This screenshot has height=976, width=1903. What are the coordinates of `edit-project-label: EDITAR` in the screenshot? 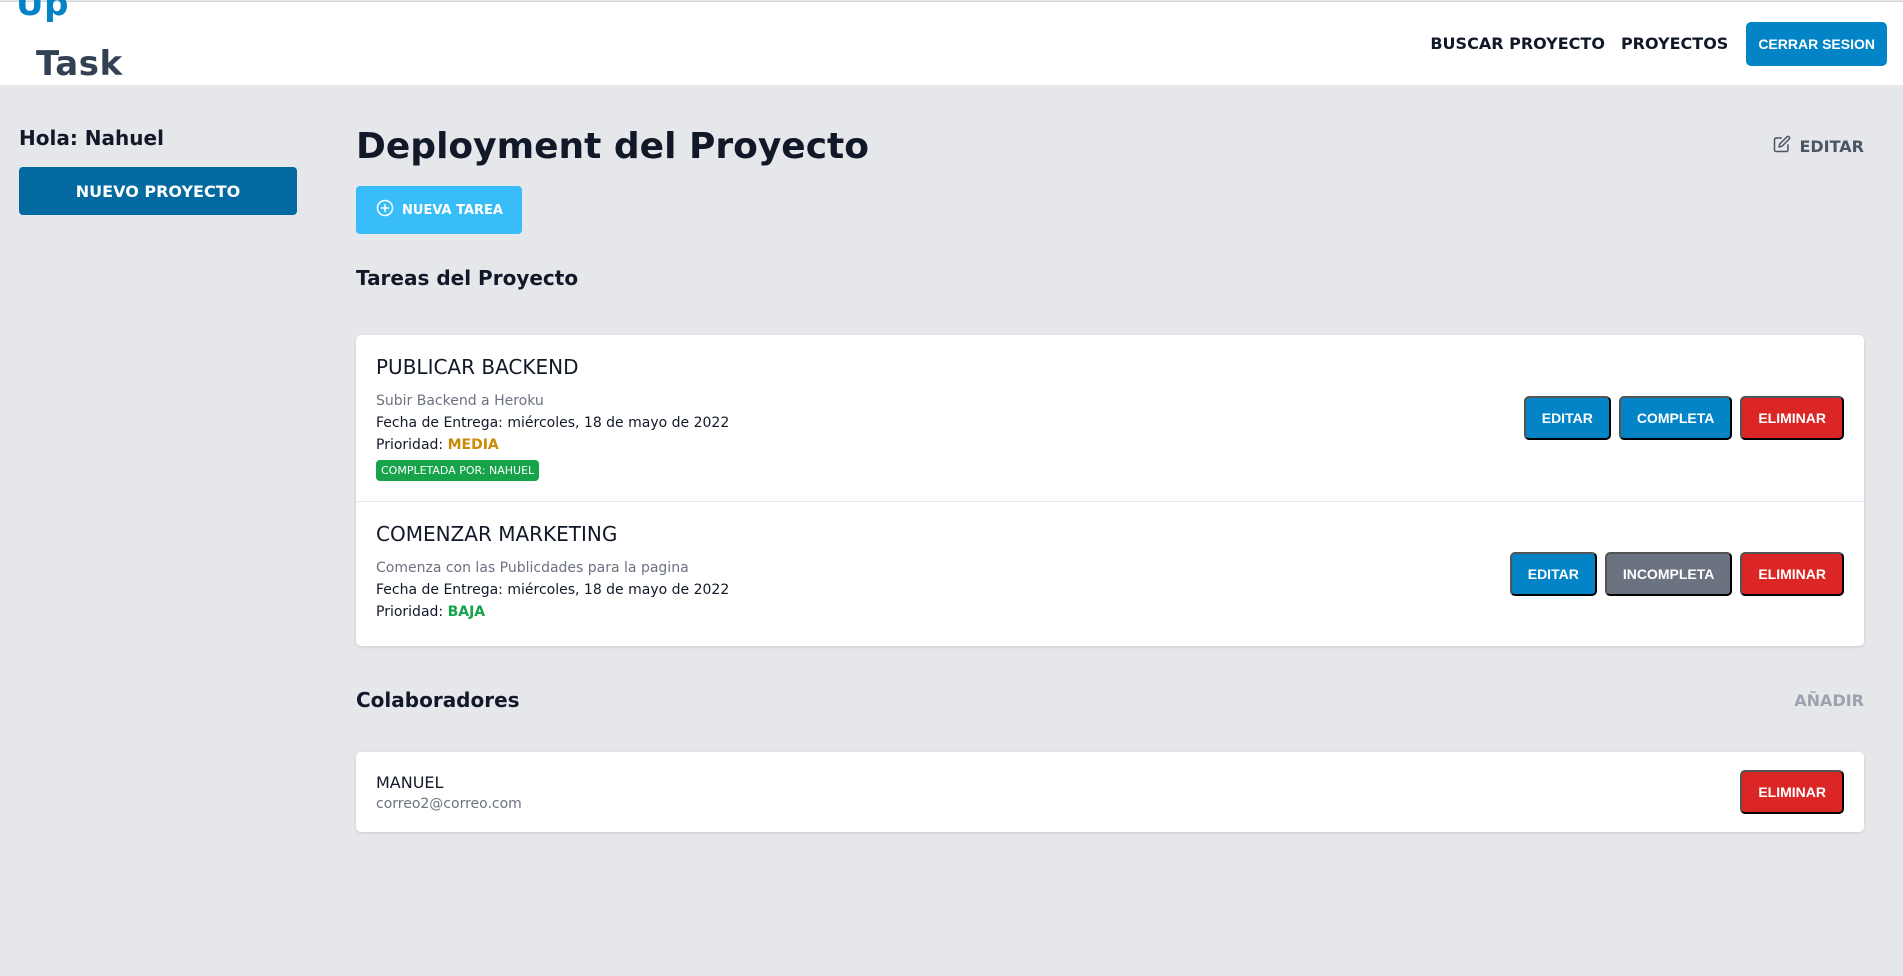 It's located at (1831, 146).